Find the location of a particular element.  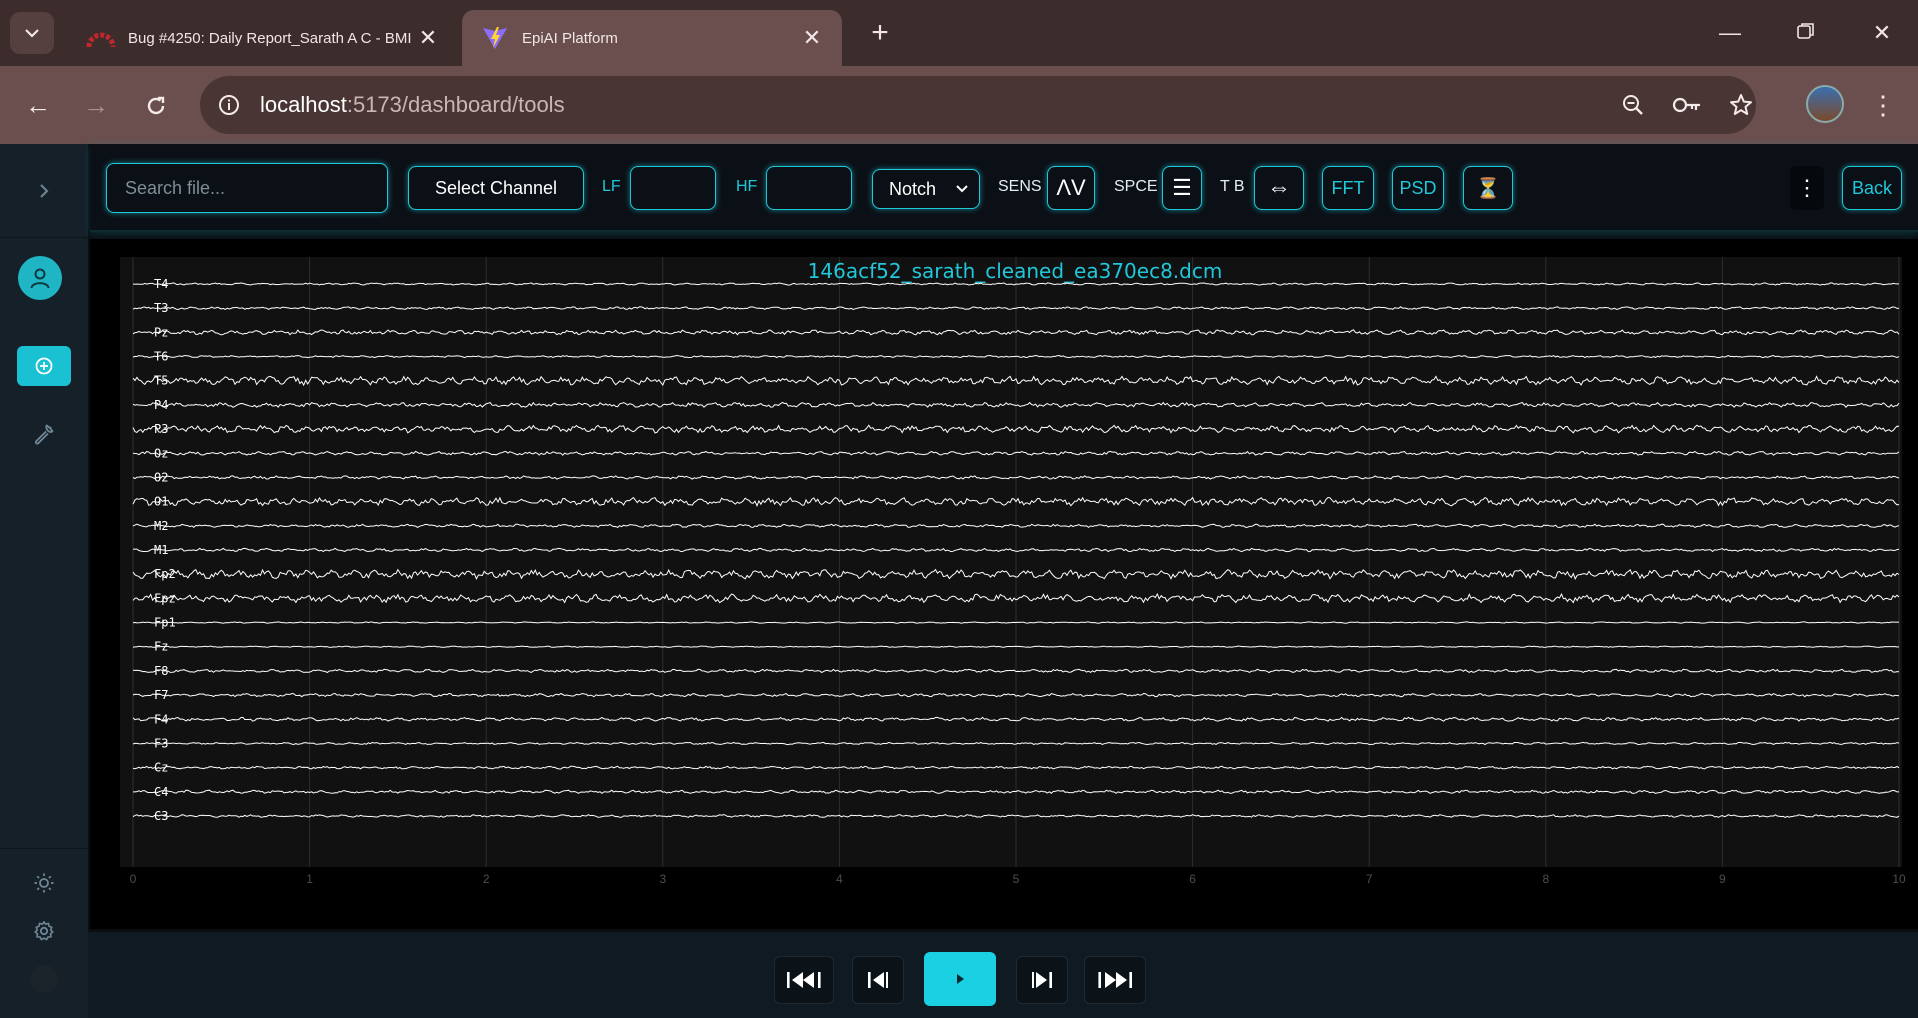

play-icon is located at coordinates (960, 979).